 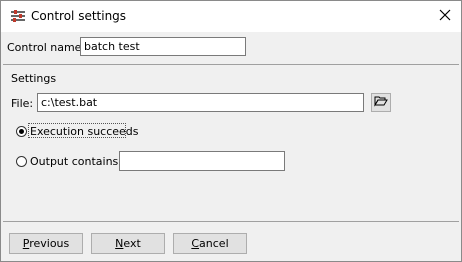 I want to click on settings-title: Settings, so click(x=34, y=78).